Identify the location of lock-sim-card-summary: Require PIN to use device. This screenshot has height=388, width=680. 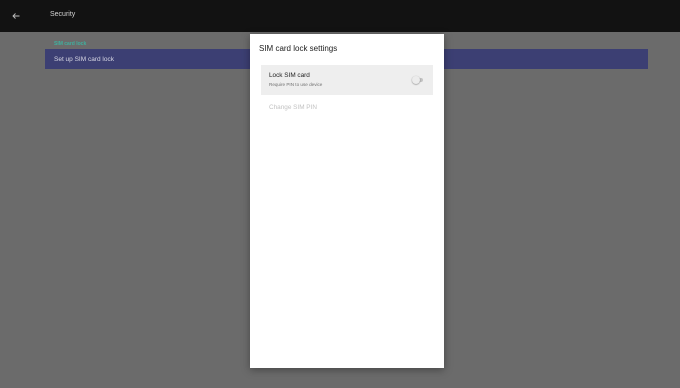
(296, 84).